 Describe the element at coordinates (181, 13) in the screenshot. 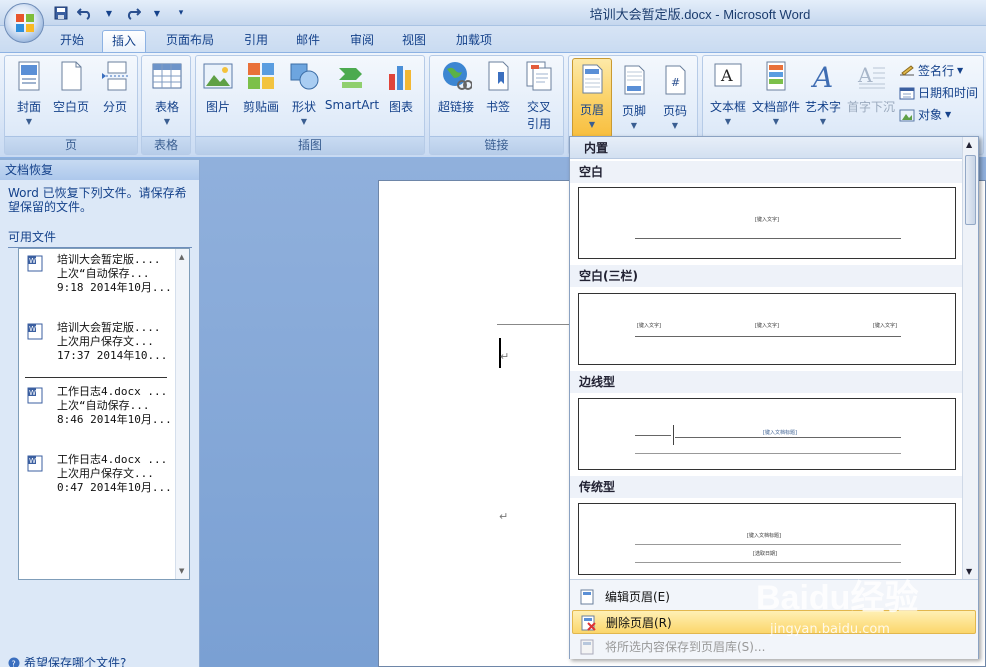

I see `customize-qat-icon: ▾` at that location.